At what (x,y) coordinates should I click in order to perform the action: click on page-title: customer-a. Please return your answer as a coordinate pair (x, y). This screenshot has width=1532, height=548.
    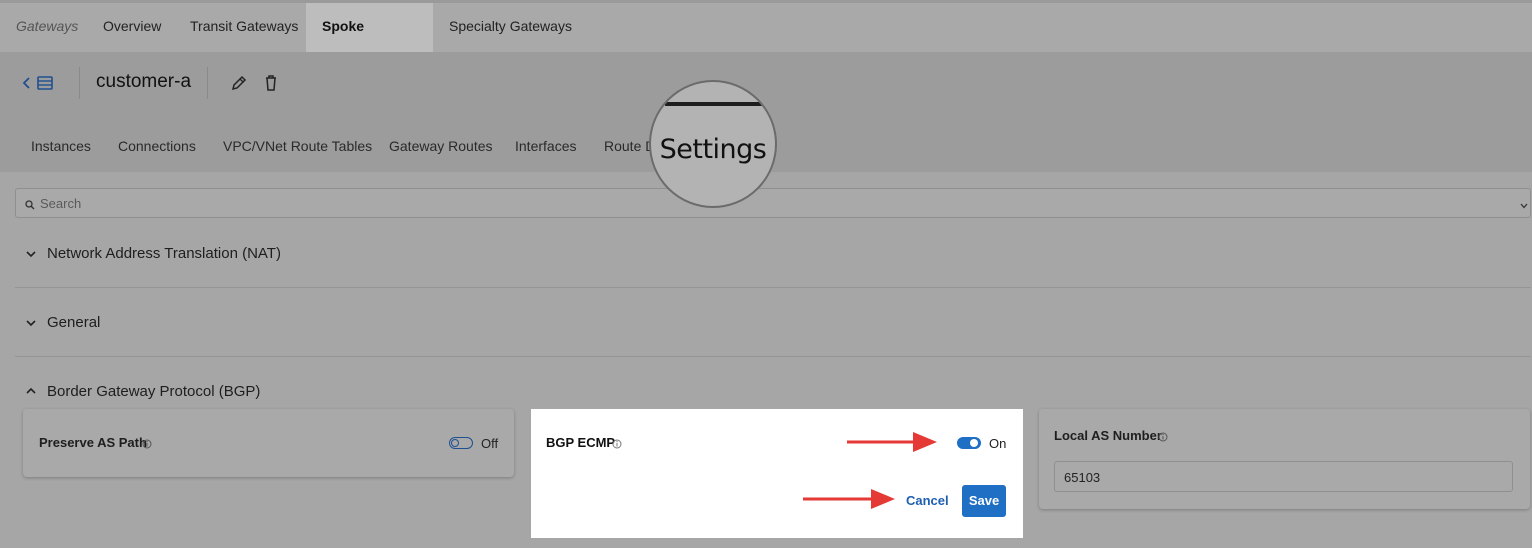
    Looking at the image, I should click on (144, 81).